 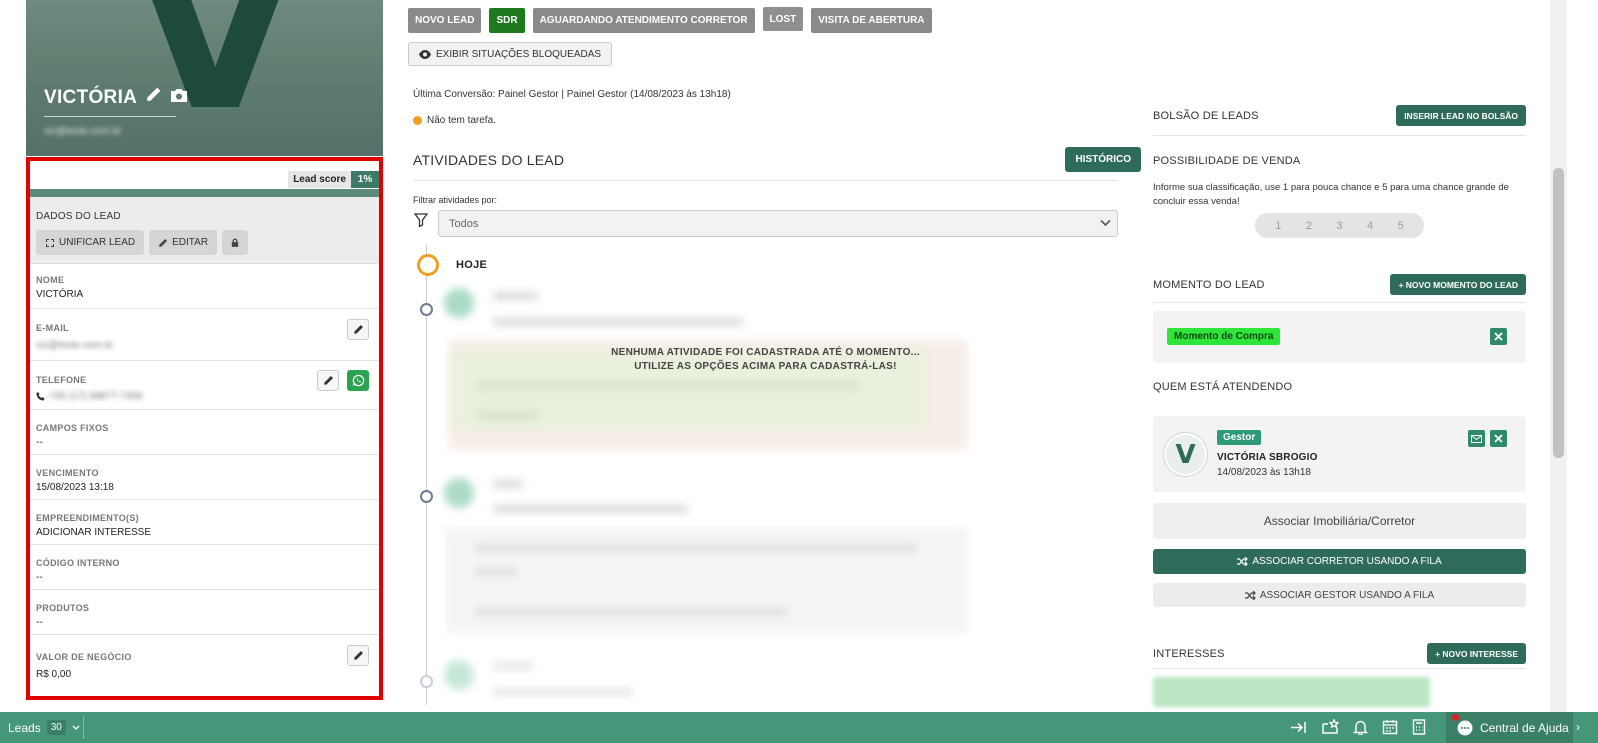 What do you see at coordinates (507, 20) in the screenshot?
I see `status-tag-sdr: SDR` at bounding box center [507, 20].